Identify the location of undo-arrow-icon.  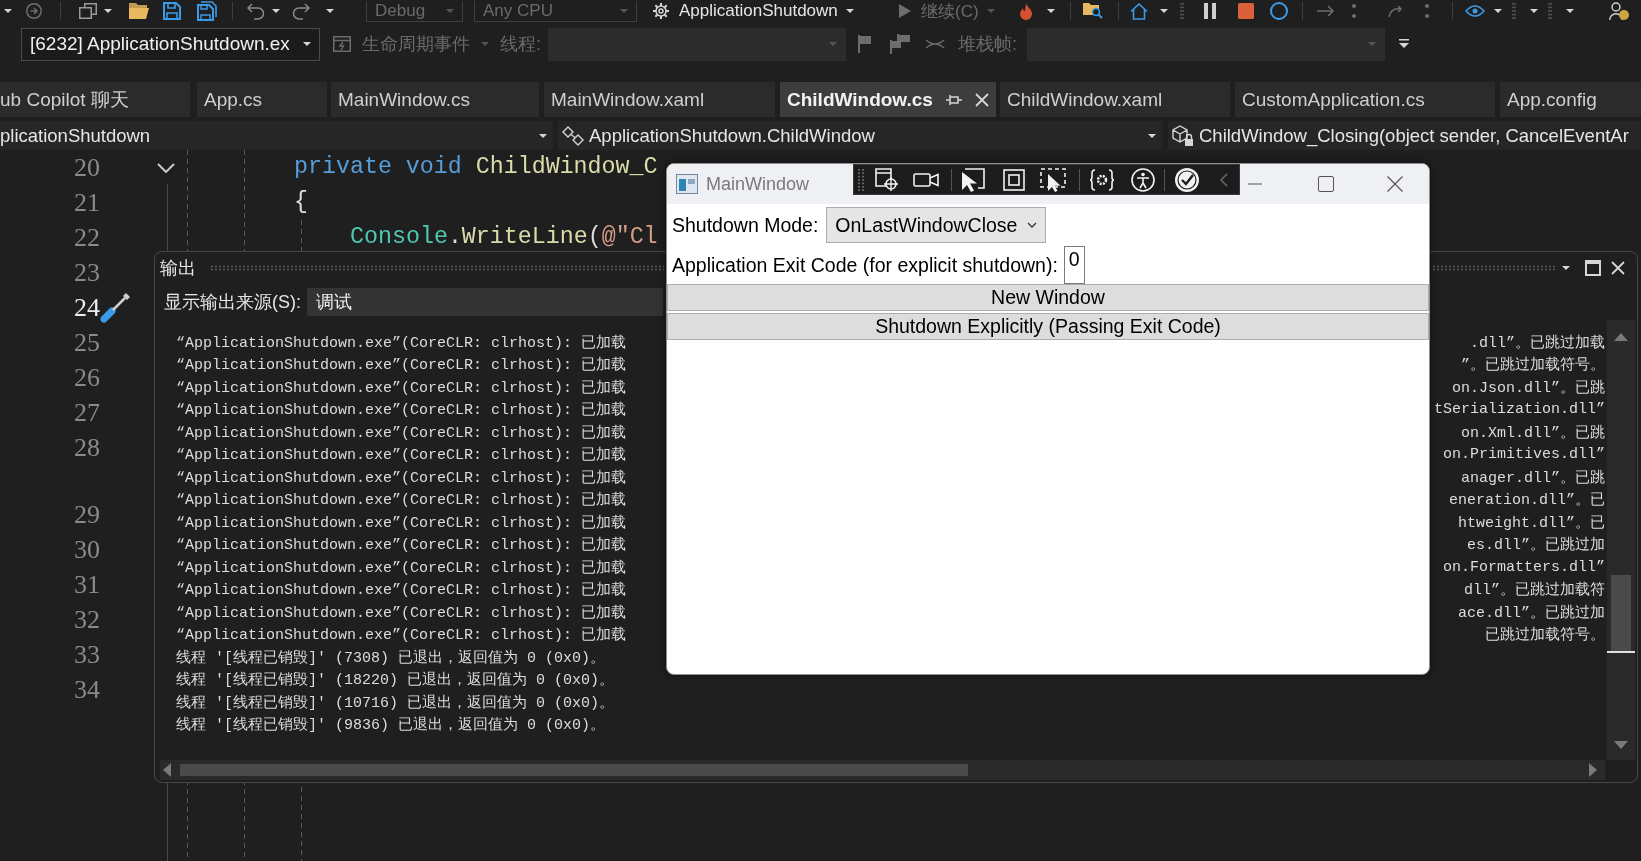
(256, 11).